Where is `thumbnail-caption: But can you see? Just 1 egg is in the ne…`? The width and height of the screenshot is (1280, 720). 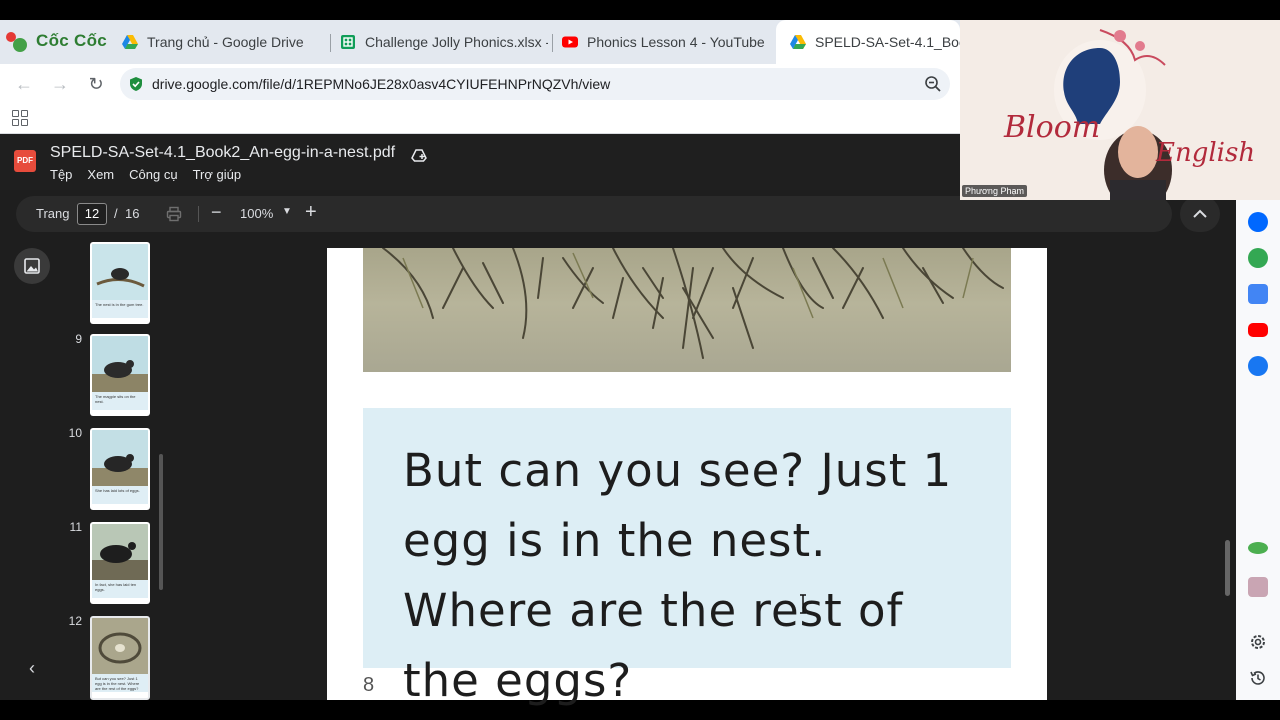
thumbnail-caption: But can you see? Just 1 egg is in the ne… is located at coordinates (120, 683).